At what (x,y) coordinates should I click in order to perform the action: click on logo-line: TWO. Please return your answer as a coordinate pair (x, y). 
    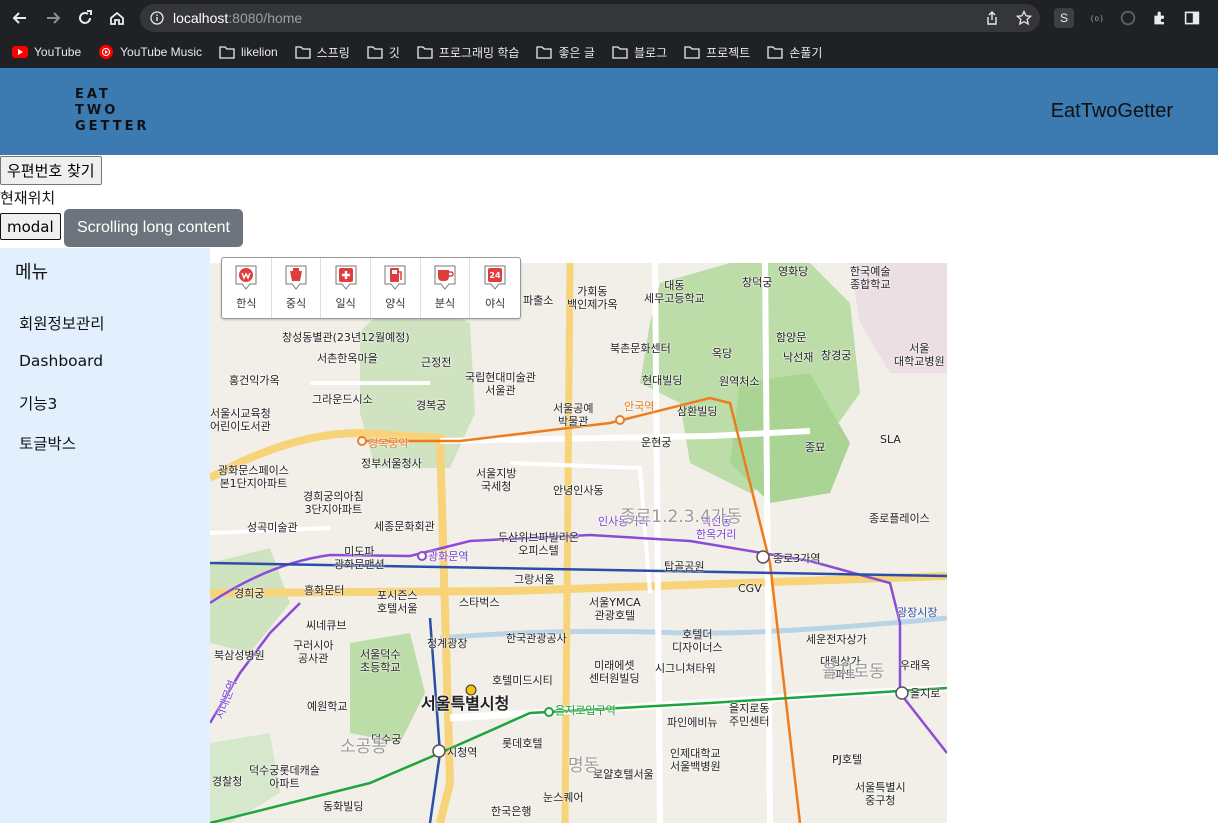
    Looking at the image, I should click on (97, 110).